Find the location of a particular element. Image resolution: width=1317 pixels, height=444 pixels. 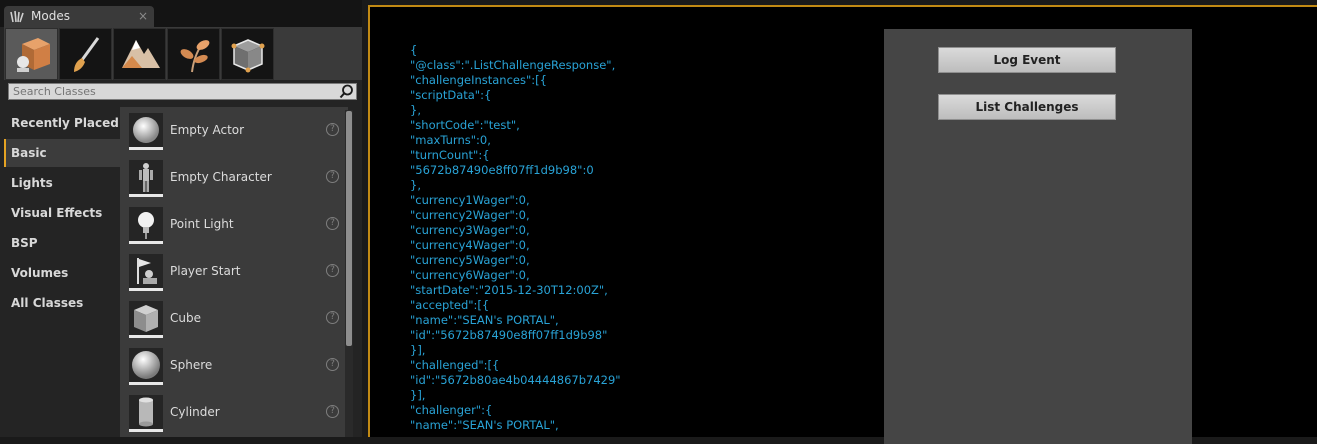

foliage-mode-icon is located at coordinates (194, 56).